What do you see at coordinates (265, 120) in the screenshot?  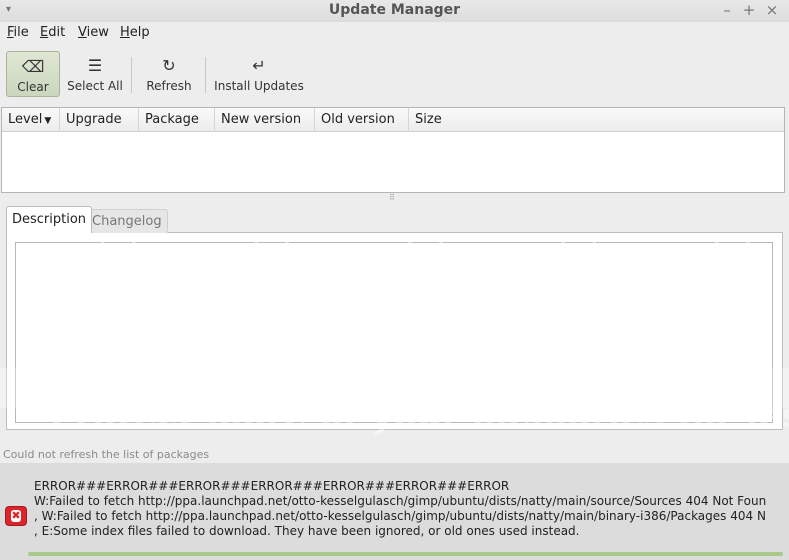 I see `column-new-version: New version` at bounding box center [265, 120].